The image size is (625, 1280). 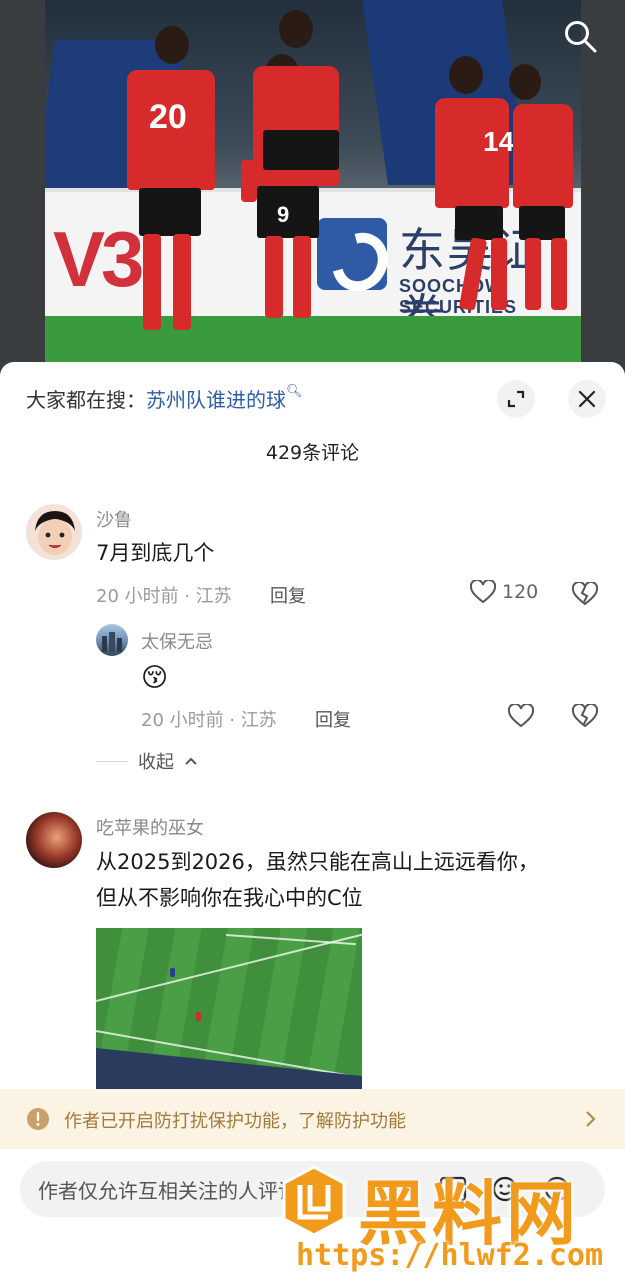 I want to click on expand-icon, so click(x=516, y=399).